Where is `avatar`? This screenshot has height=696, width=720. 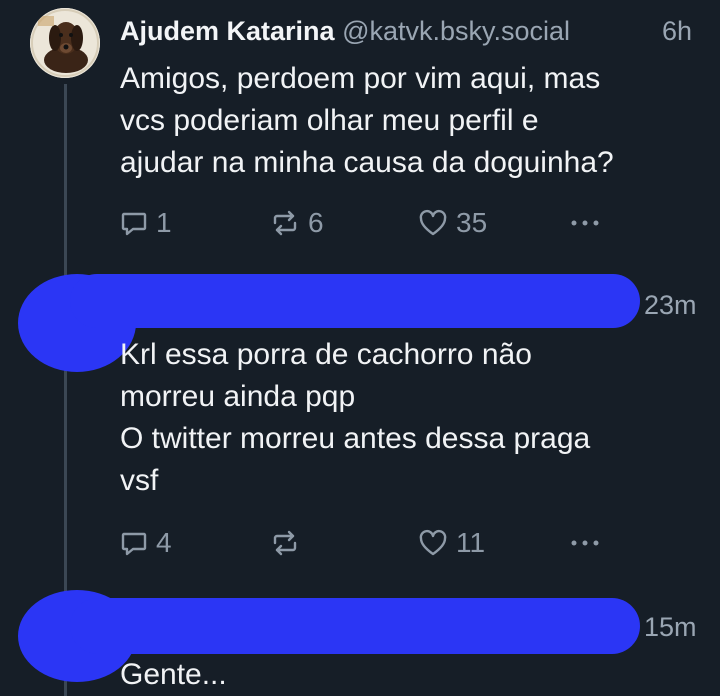 avatar is located at coordinates (65, 43).